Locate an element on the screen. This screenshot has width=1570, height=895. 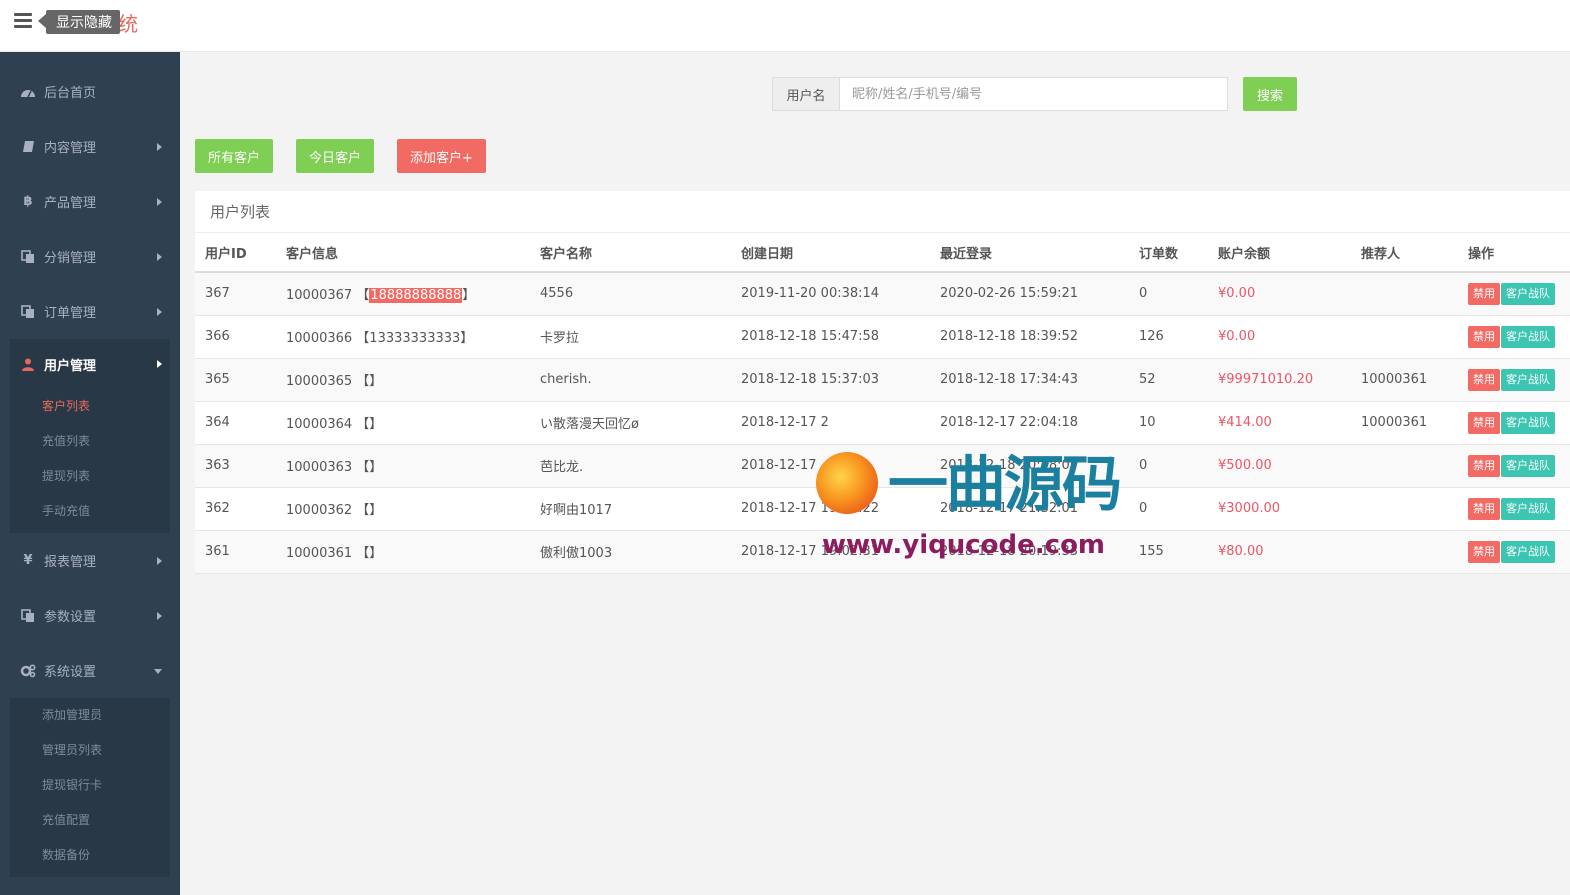
column-header: 账户余额 is located at coordinates (1279, 253).